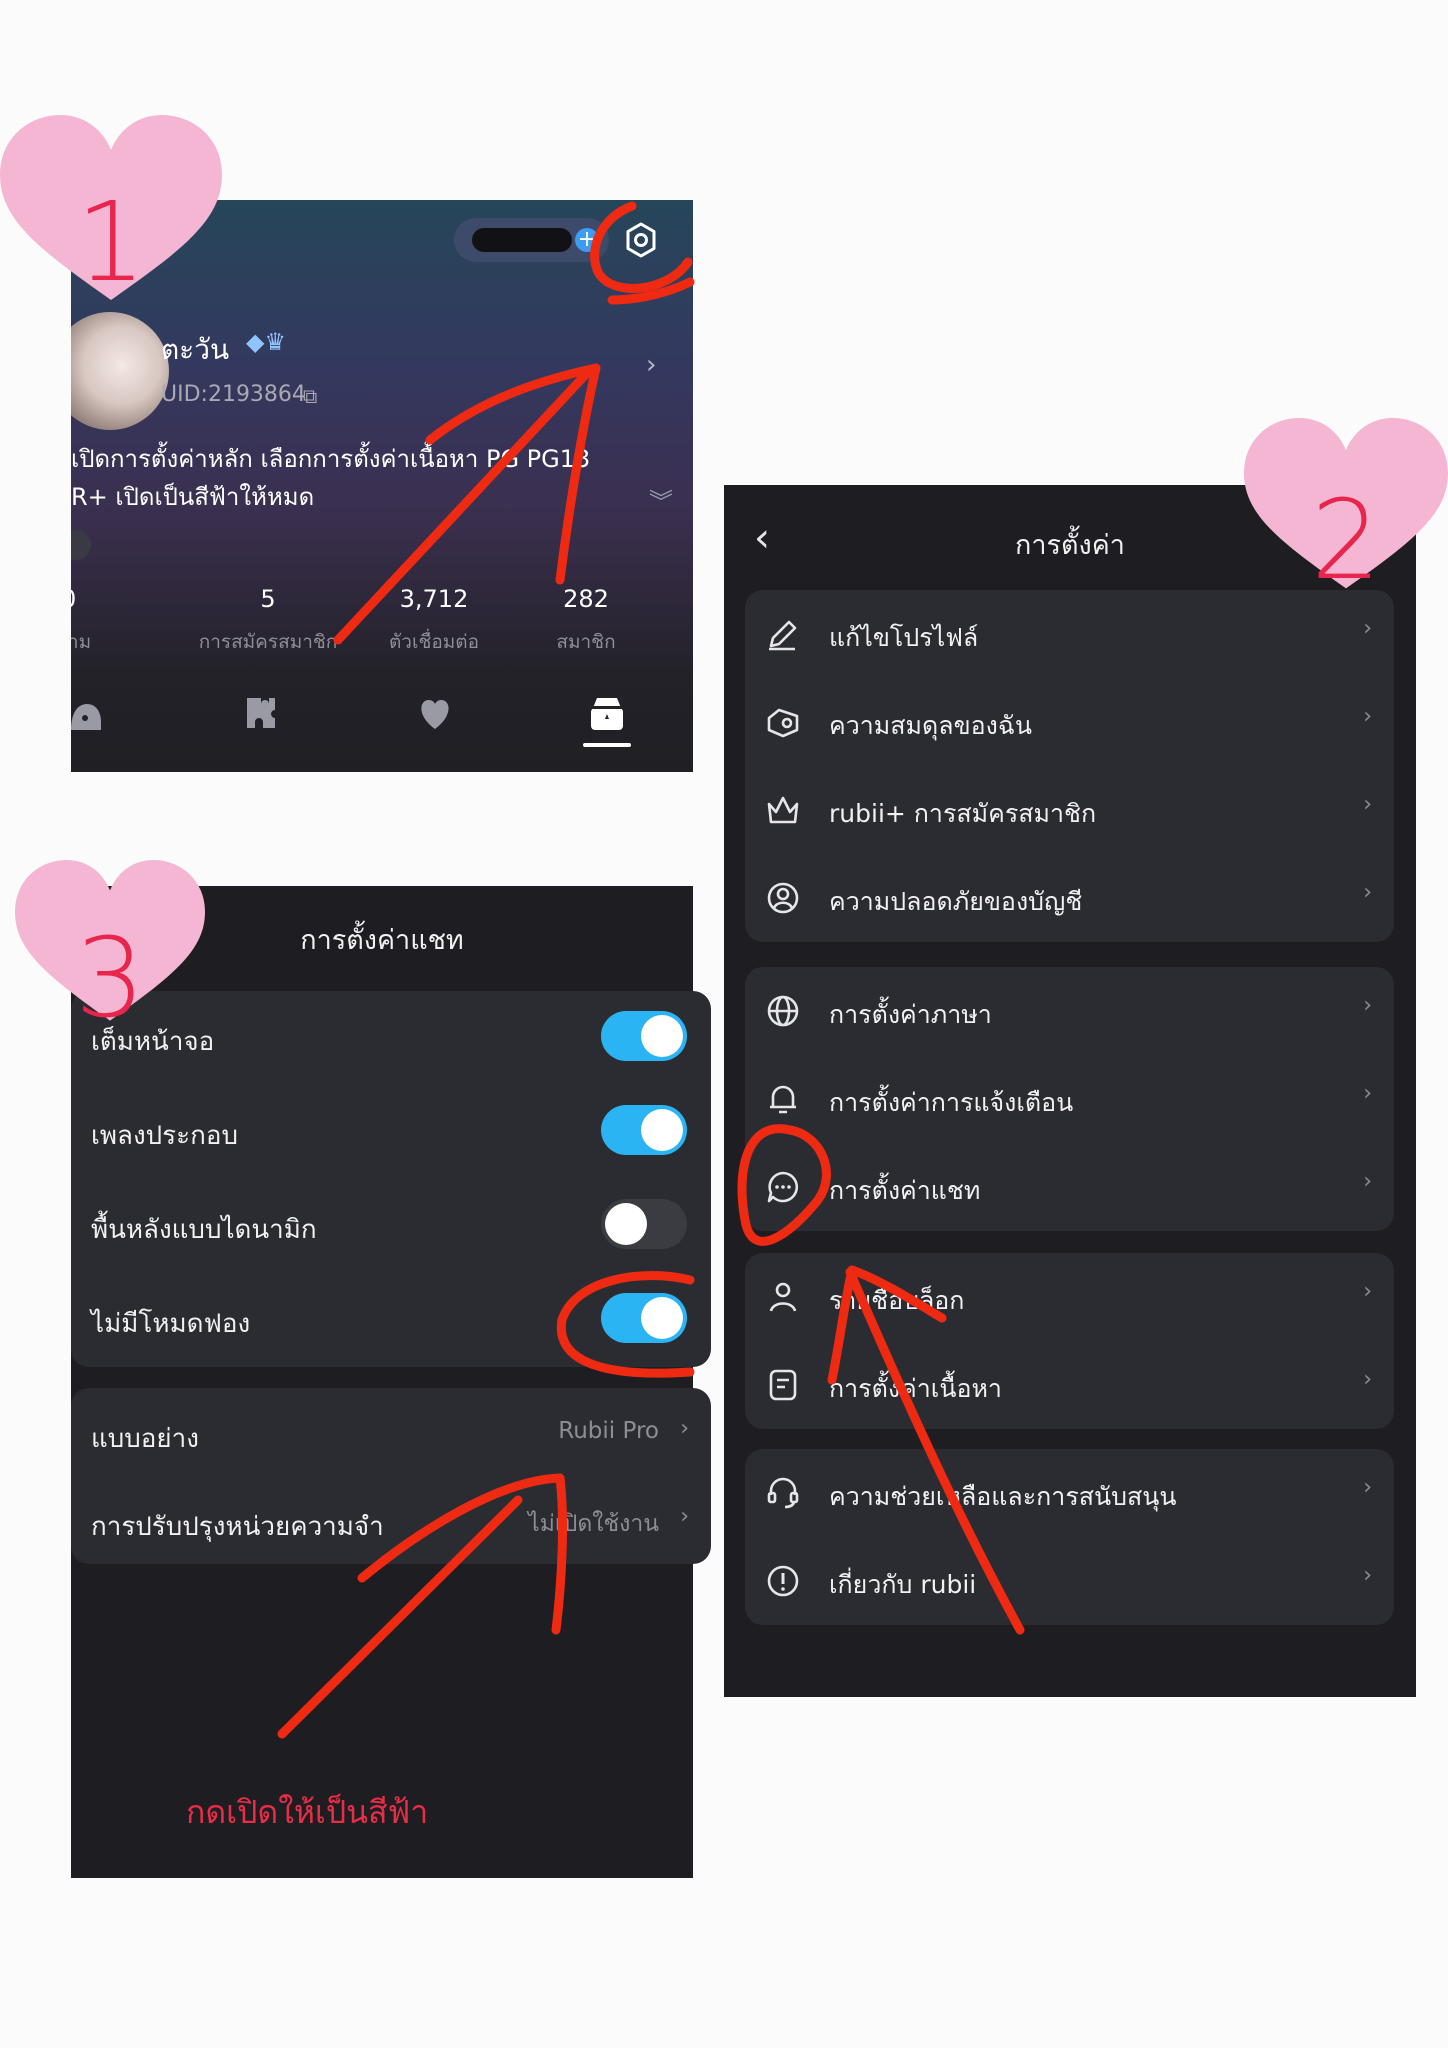 The image size is (1448, 2048). I want to click on step-number: 3, so click(110, 977).